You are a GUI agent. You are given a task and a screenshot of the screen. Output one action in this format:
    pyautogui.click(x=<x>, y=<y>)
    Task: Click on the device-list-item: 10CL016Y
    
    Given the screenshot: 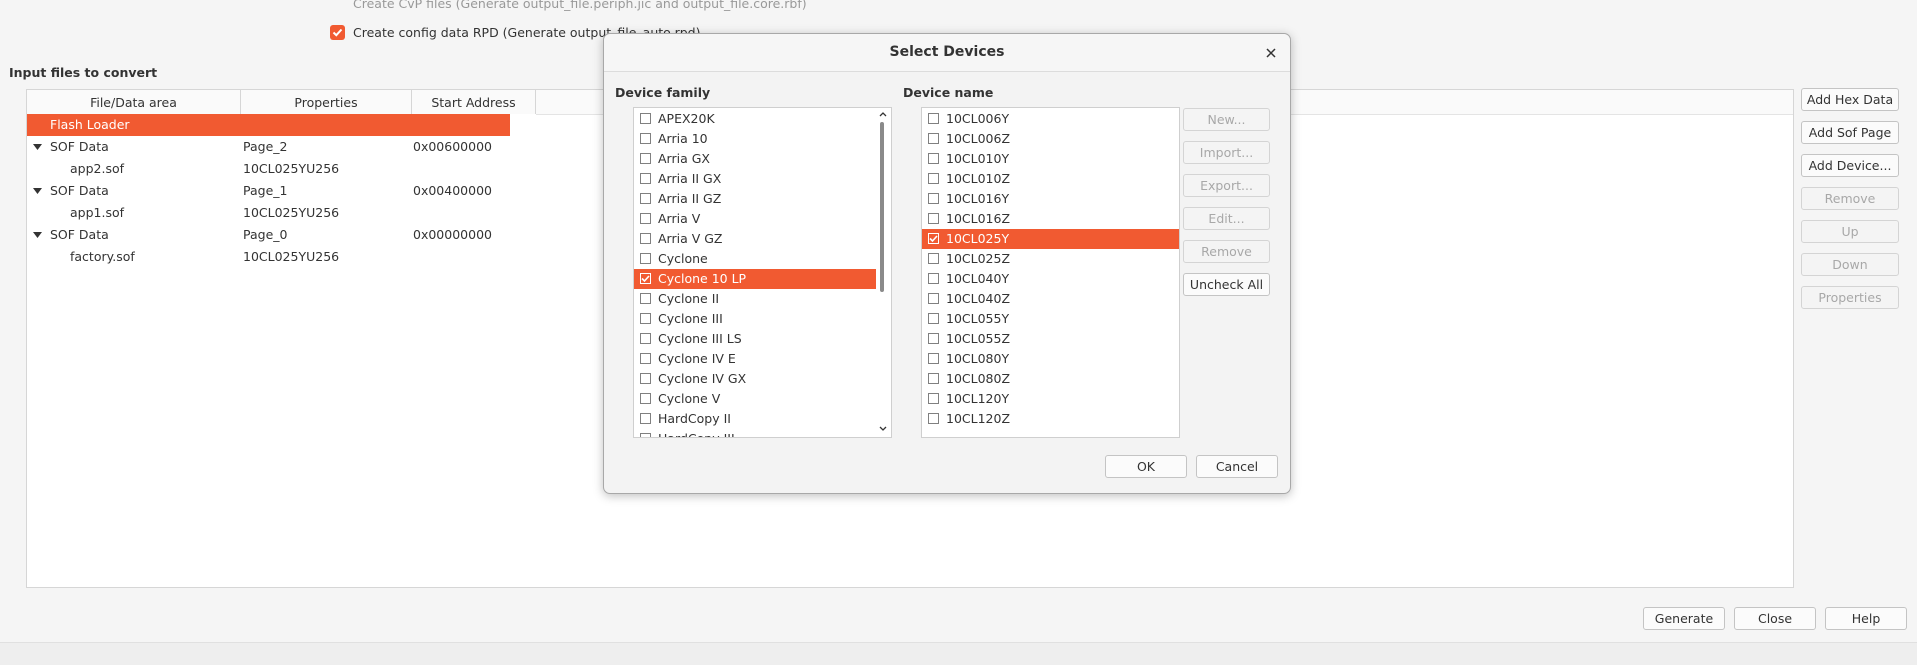 What is the action you would take?
    pyautogui.click(x=1050, y=199)
    